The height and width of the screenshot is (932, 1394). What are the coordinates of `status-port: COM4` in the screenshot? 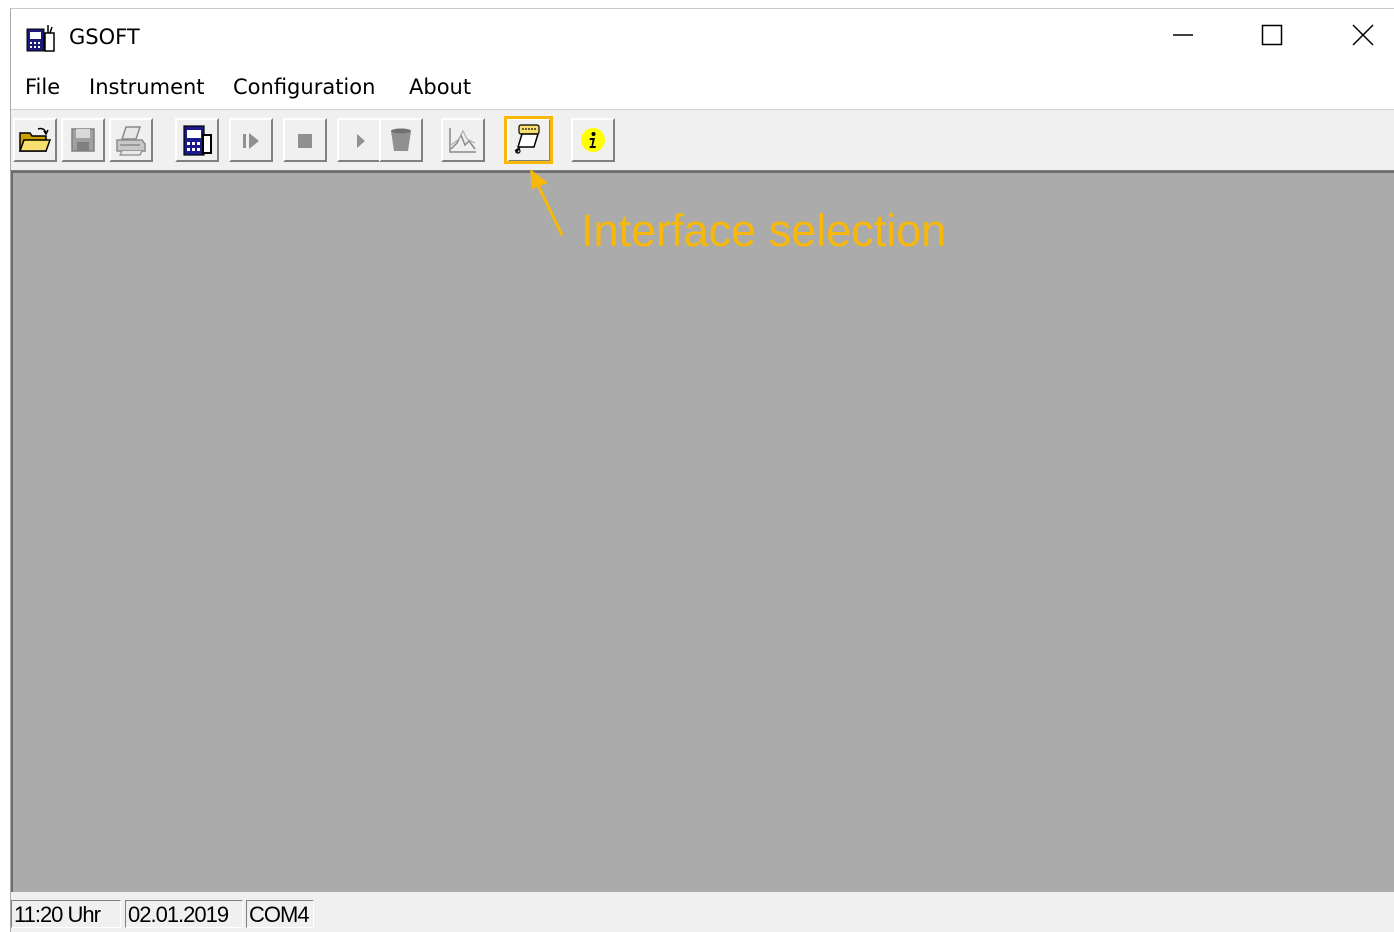 It's located at (280, 914).